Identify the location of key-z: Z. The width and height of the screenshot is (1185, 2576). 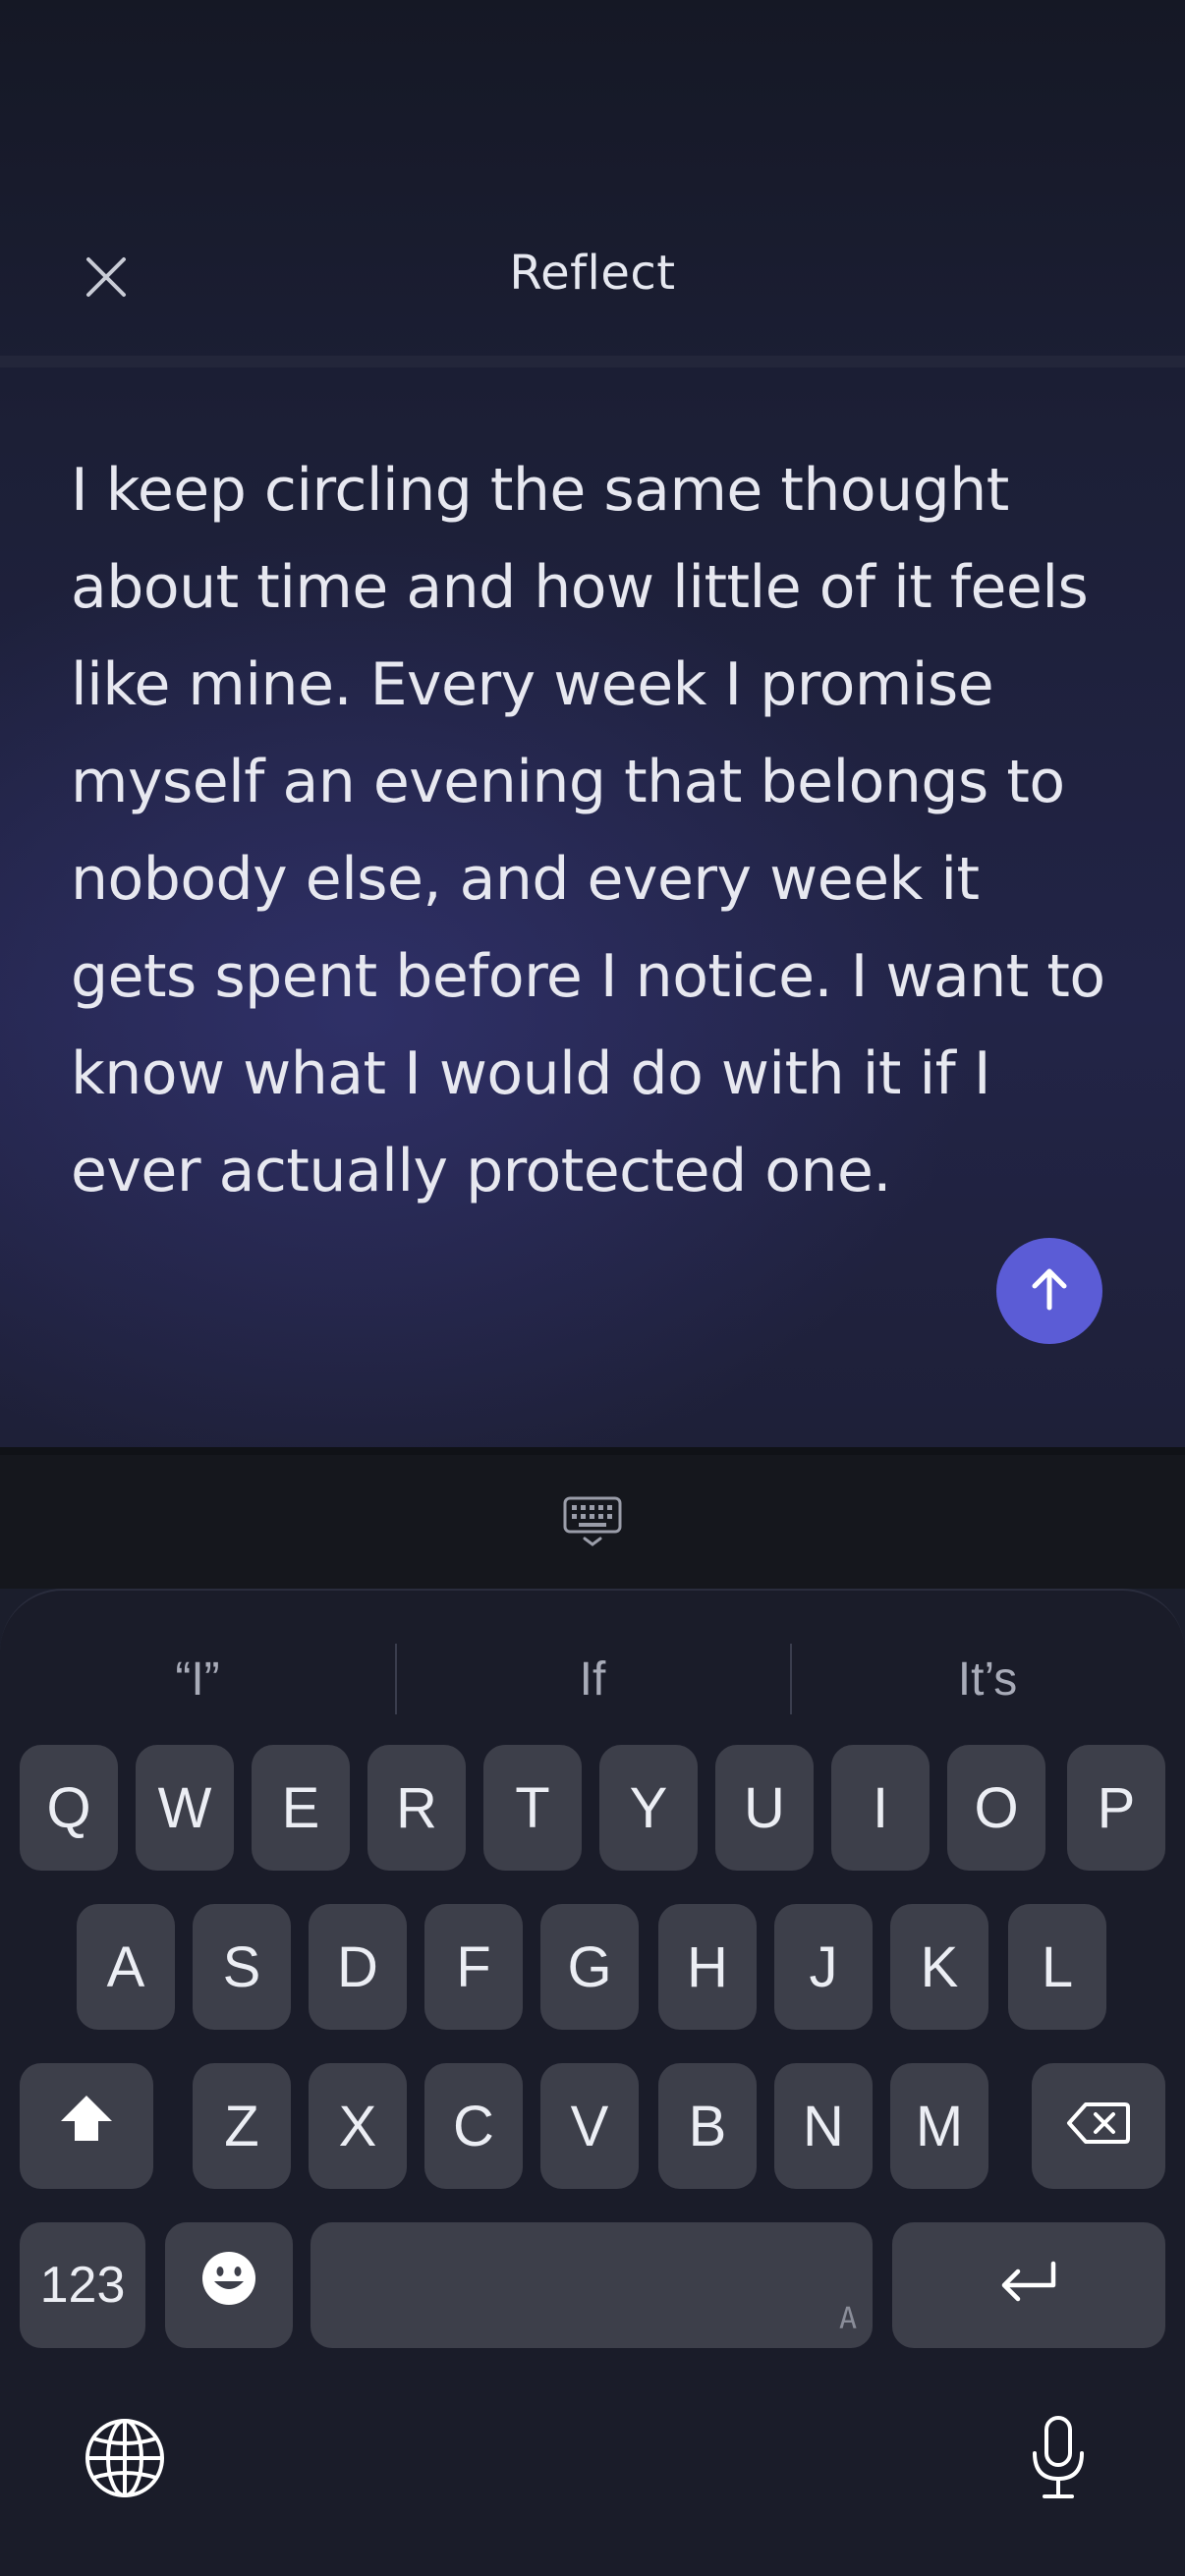
(242, 2126).